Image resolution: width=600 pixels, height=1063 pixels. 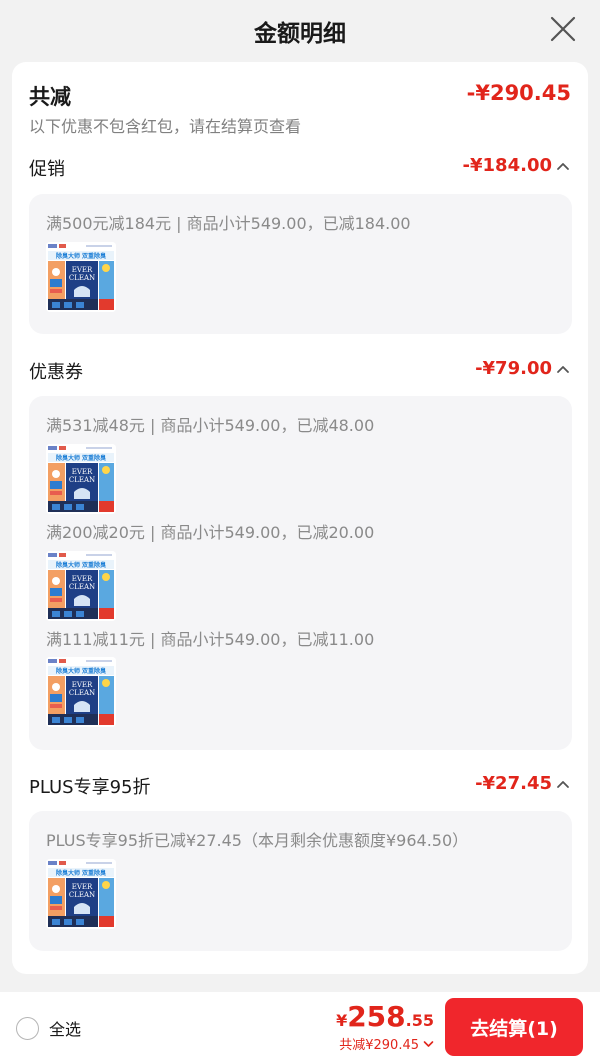 I want to click on sheet-title: 金额明细, so click(x=300, y=34).